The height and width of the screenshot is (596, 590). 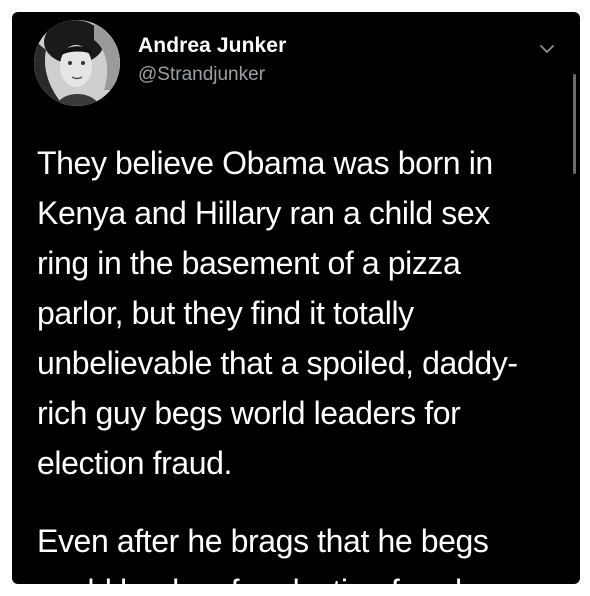 I want to click on profile-photo-icon, so click(x=77, y=63).